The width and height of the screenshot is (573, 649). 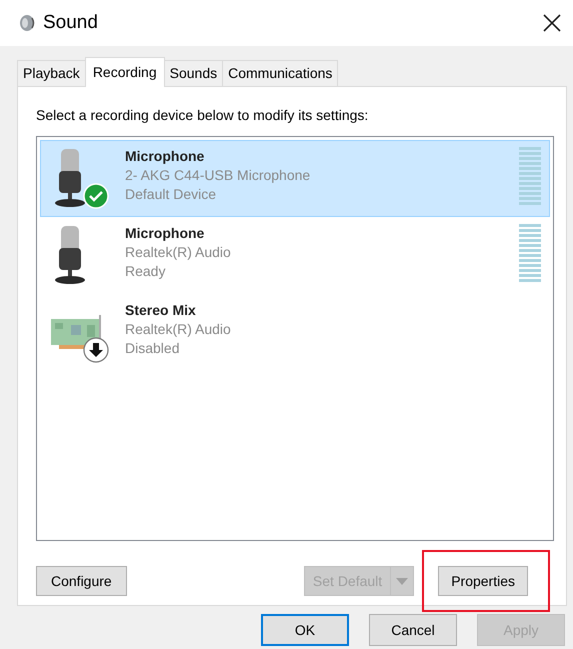 What do you see at coordinates (552, 23) in the screenshot?
I see `close-button` at bounding box center [552, 23].